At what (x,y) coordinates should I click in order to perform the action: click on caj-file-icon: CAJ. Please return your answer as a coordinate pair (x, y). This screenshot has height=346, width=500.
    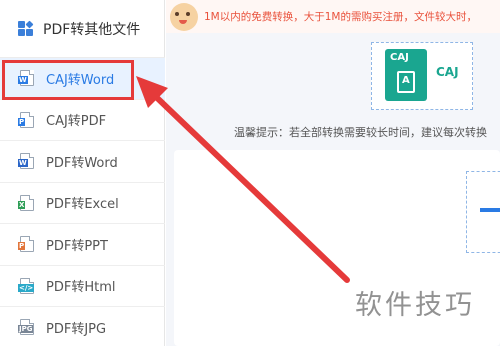
    Looking at the image, I should click on (406, 75).